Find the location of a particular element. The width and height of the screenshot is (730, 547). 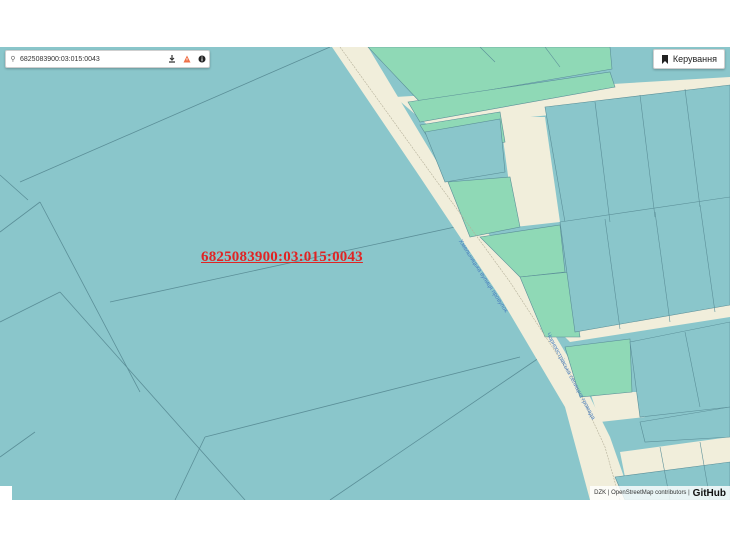

warning-button is located at coordinates (186, 59).